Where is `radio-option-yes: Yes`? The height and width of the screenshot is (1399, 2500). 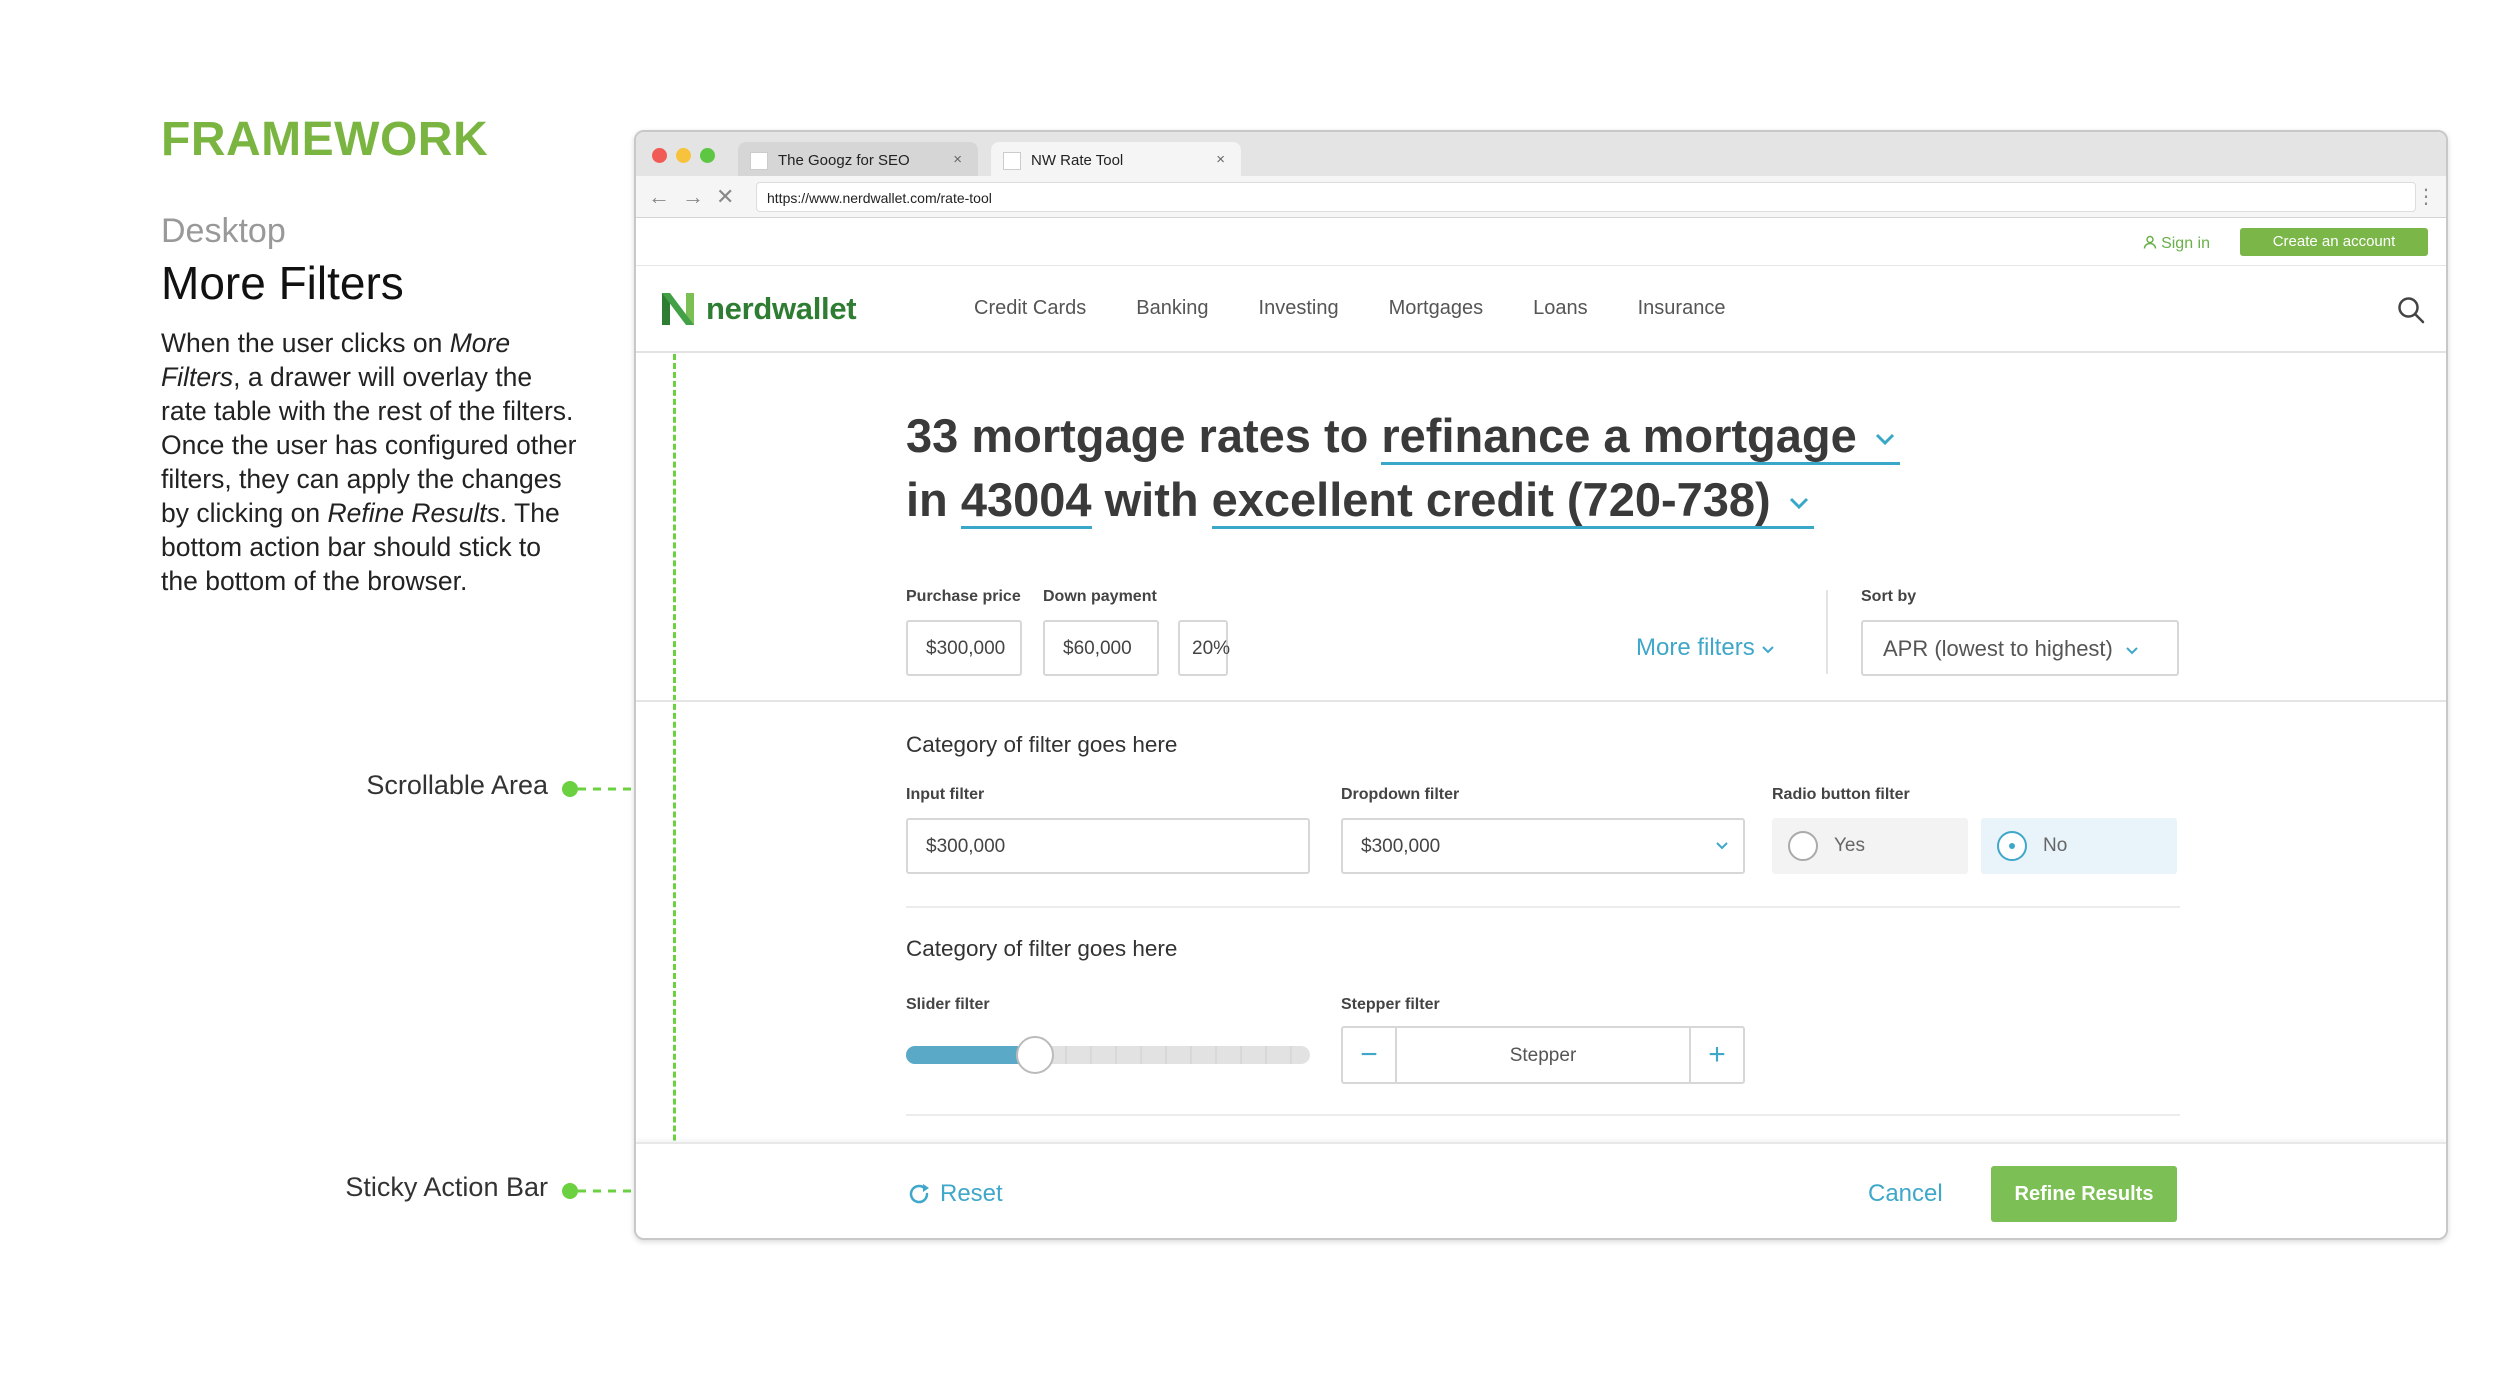
radio-option-yes: Yes is located at coordinates (1870, 846).